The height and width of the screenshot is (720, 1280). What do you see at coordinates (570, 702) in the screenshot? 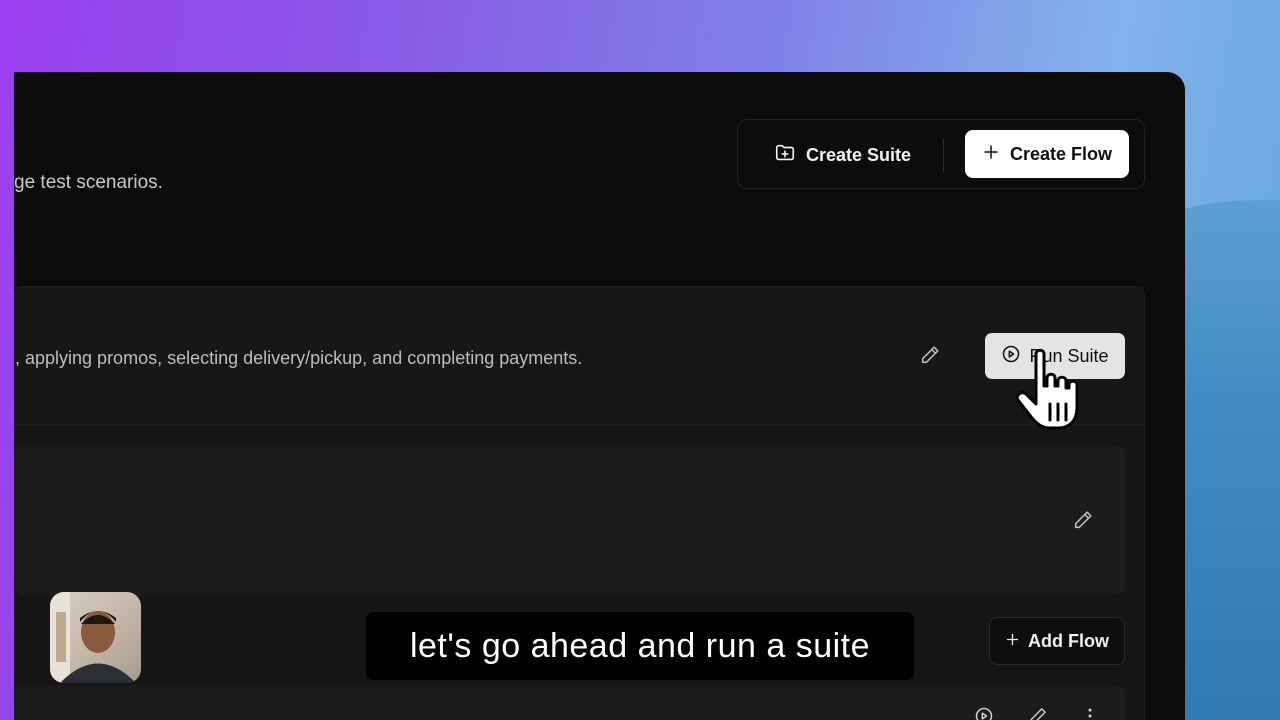
I see `flow-row` at bounding box center [570, 702].